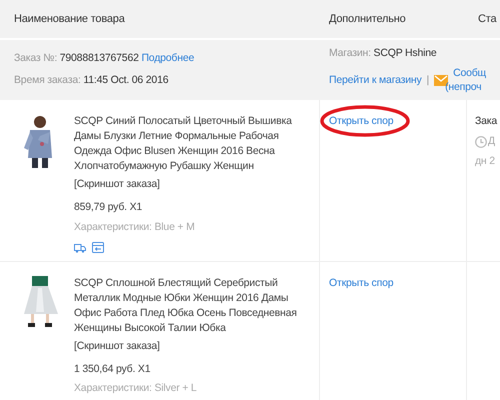  I want to click on store-name: SCQP Hshine, so click(405, 52).